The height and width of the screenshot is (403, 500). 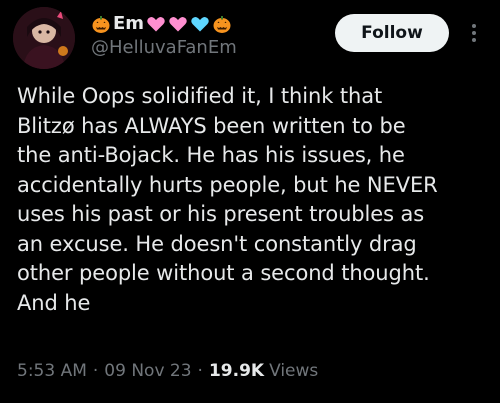 I want to click on views-label: Views, so click(x=293, y=371).